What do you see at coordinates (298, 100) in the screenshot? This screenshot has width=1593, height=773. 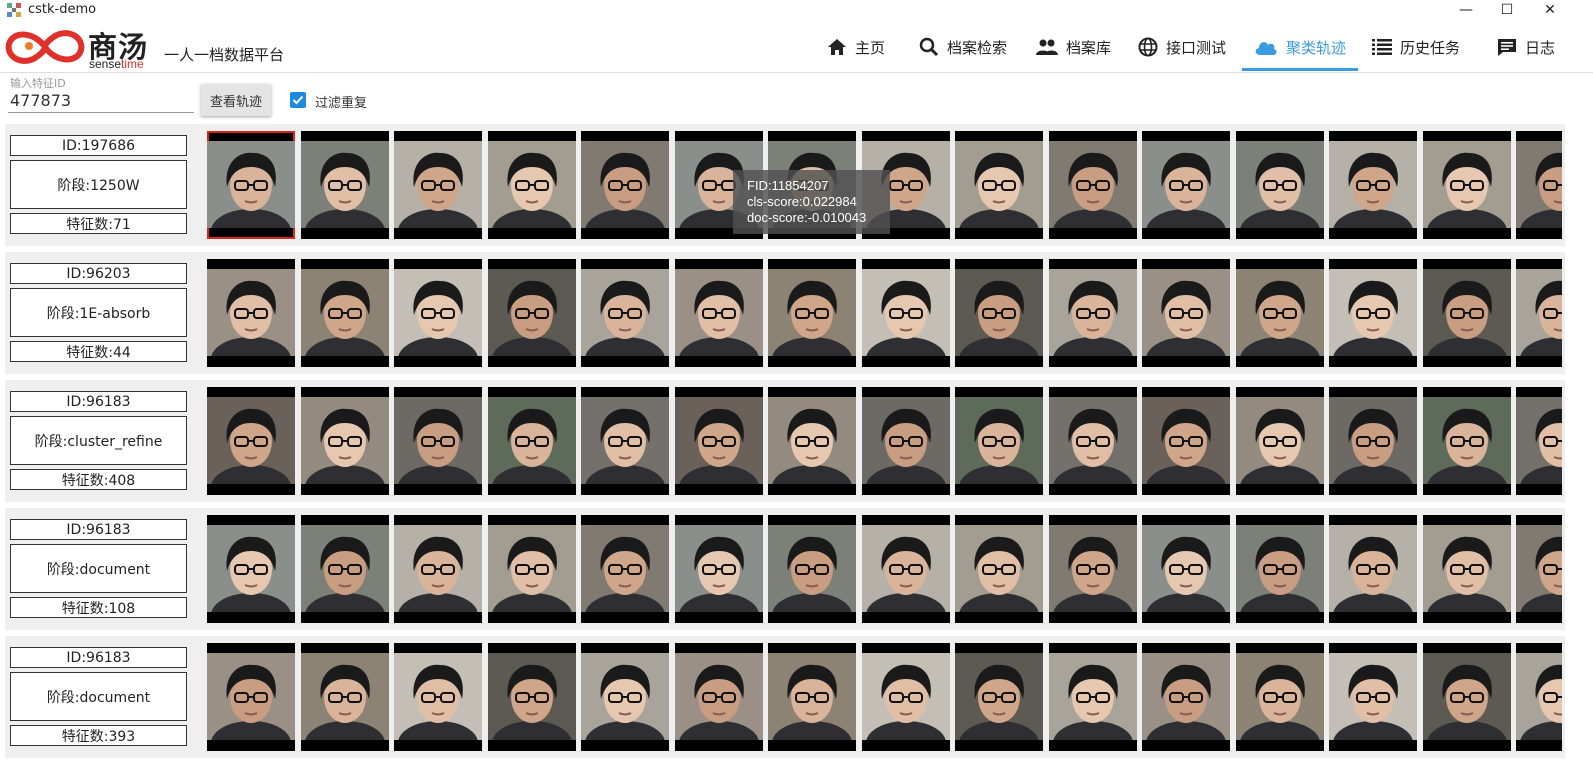 I see `filter-duplicates-checkbox` at bounding box center [298, 100].